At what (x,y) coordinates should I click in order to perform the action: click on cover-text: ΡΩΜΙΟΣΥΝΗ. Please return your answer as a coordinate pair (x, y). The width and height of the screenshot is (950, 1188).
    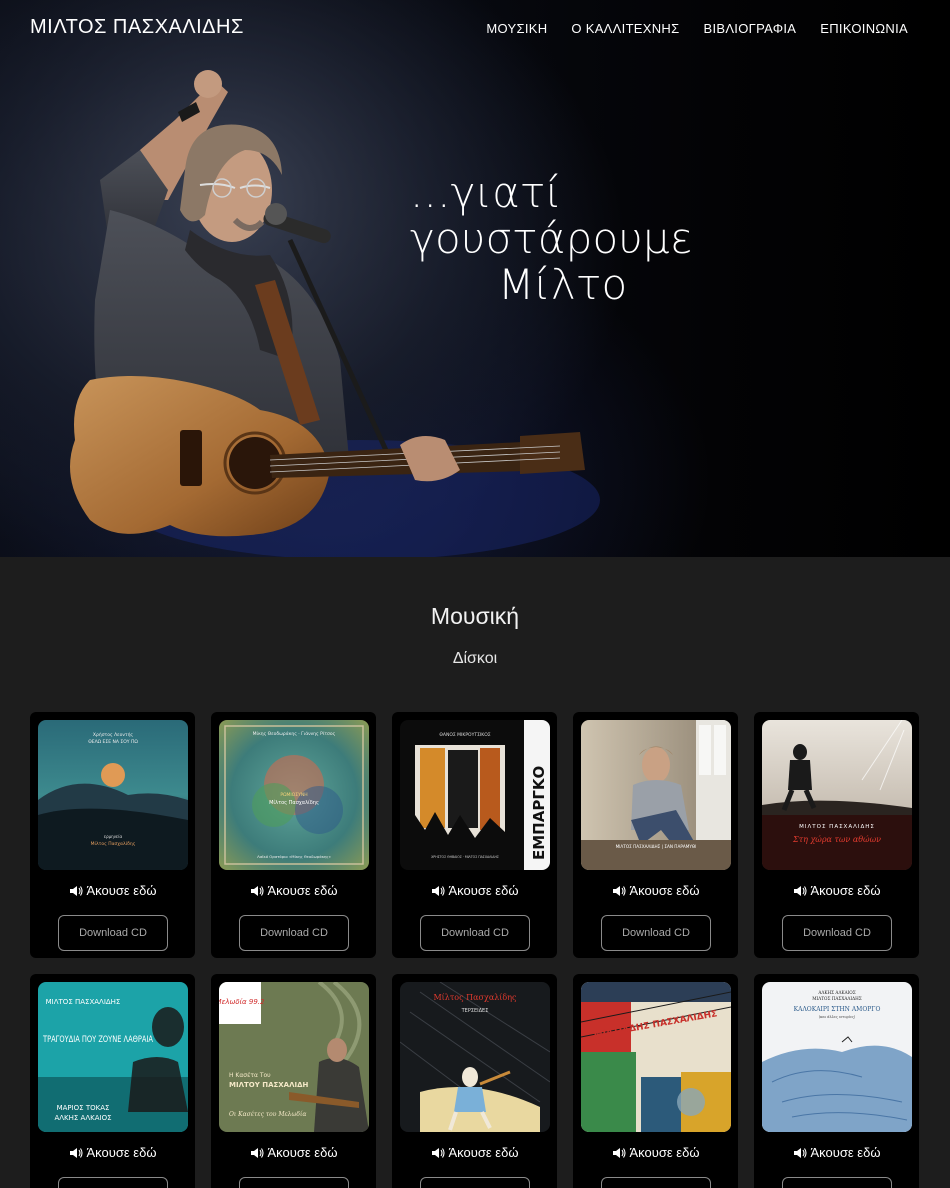
    Looking at the image, I should click on (293, 795).